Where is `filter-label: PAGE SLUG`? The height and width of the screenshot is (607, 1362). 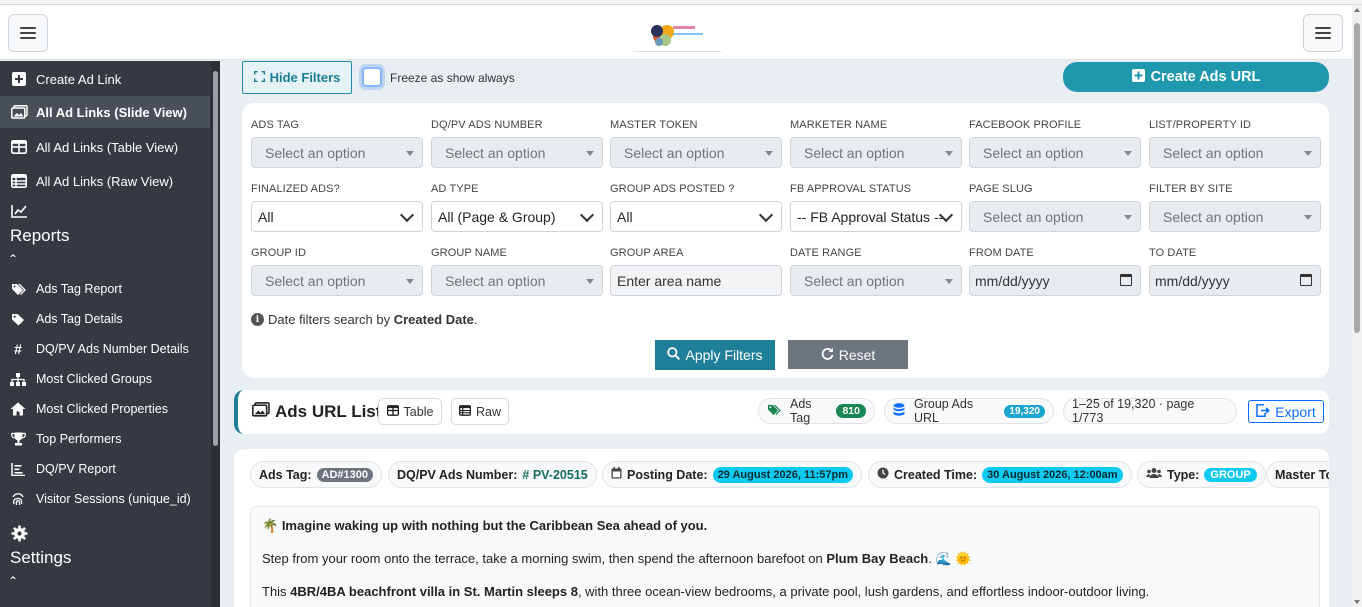 filter-label: PAGE SLUG is located at coordinates (1001, 189).